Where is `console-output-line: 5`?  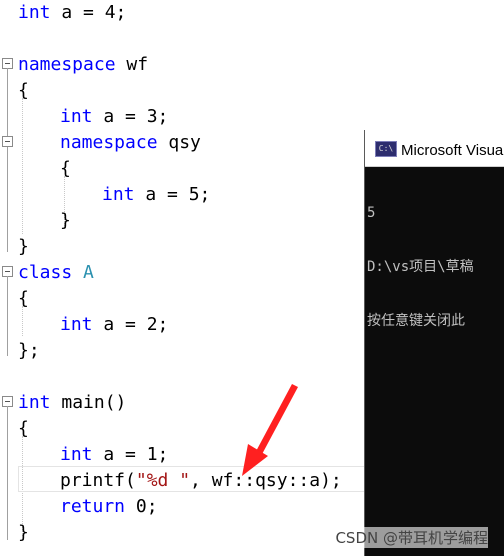 console-output-line: 5 is located at coordinates (371, 213).